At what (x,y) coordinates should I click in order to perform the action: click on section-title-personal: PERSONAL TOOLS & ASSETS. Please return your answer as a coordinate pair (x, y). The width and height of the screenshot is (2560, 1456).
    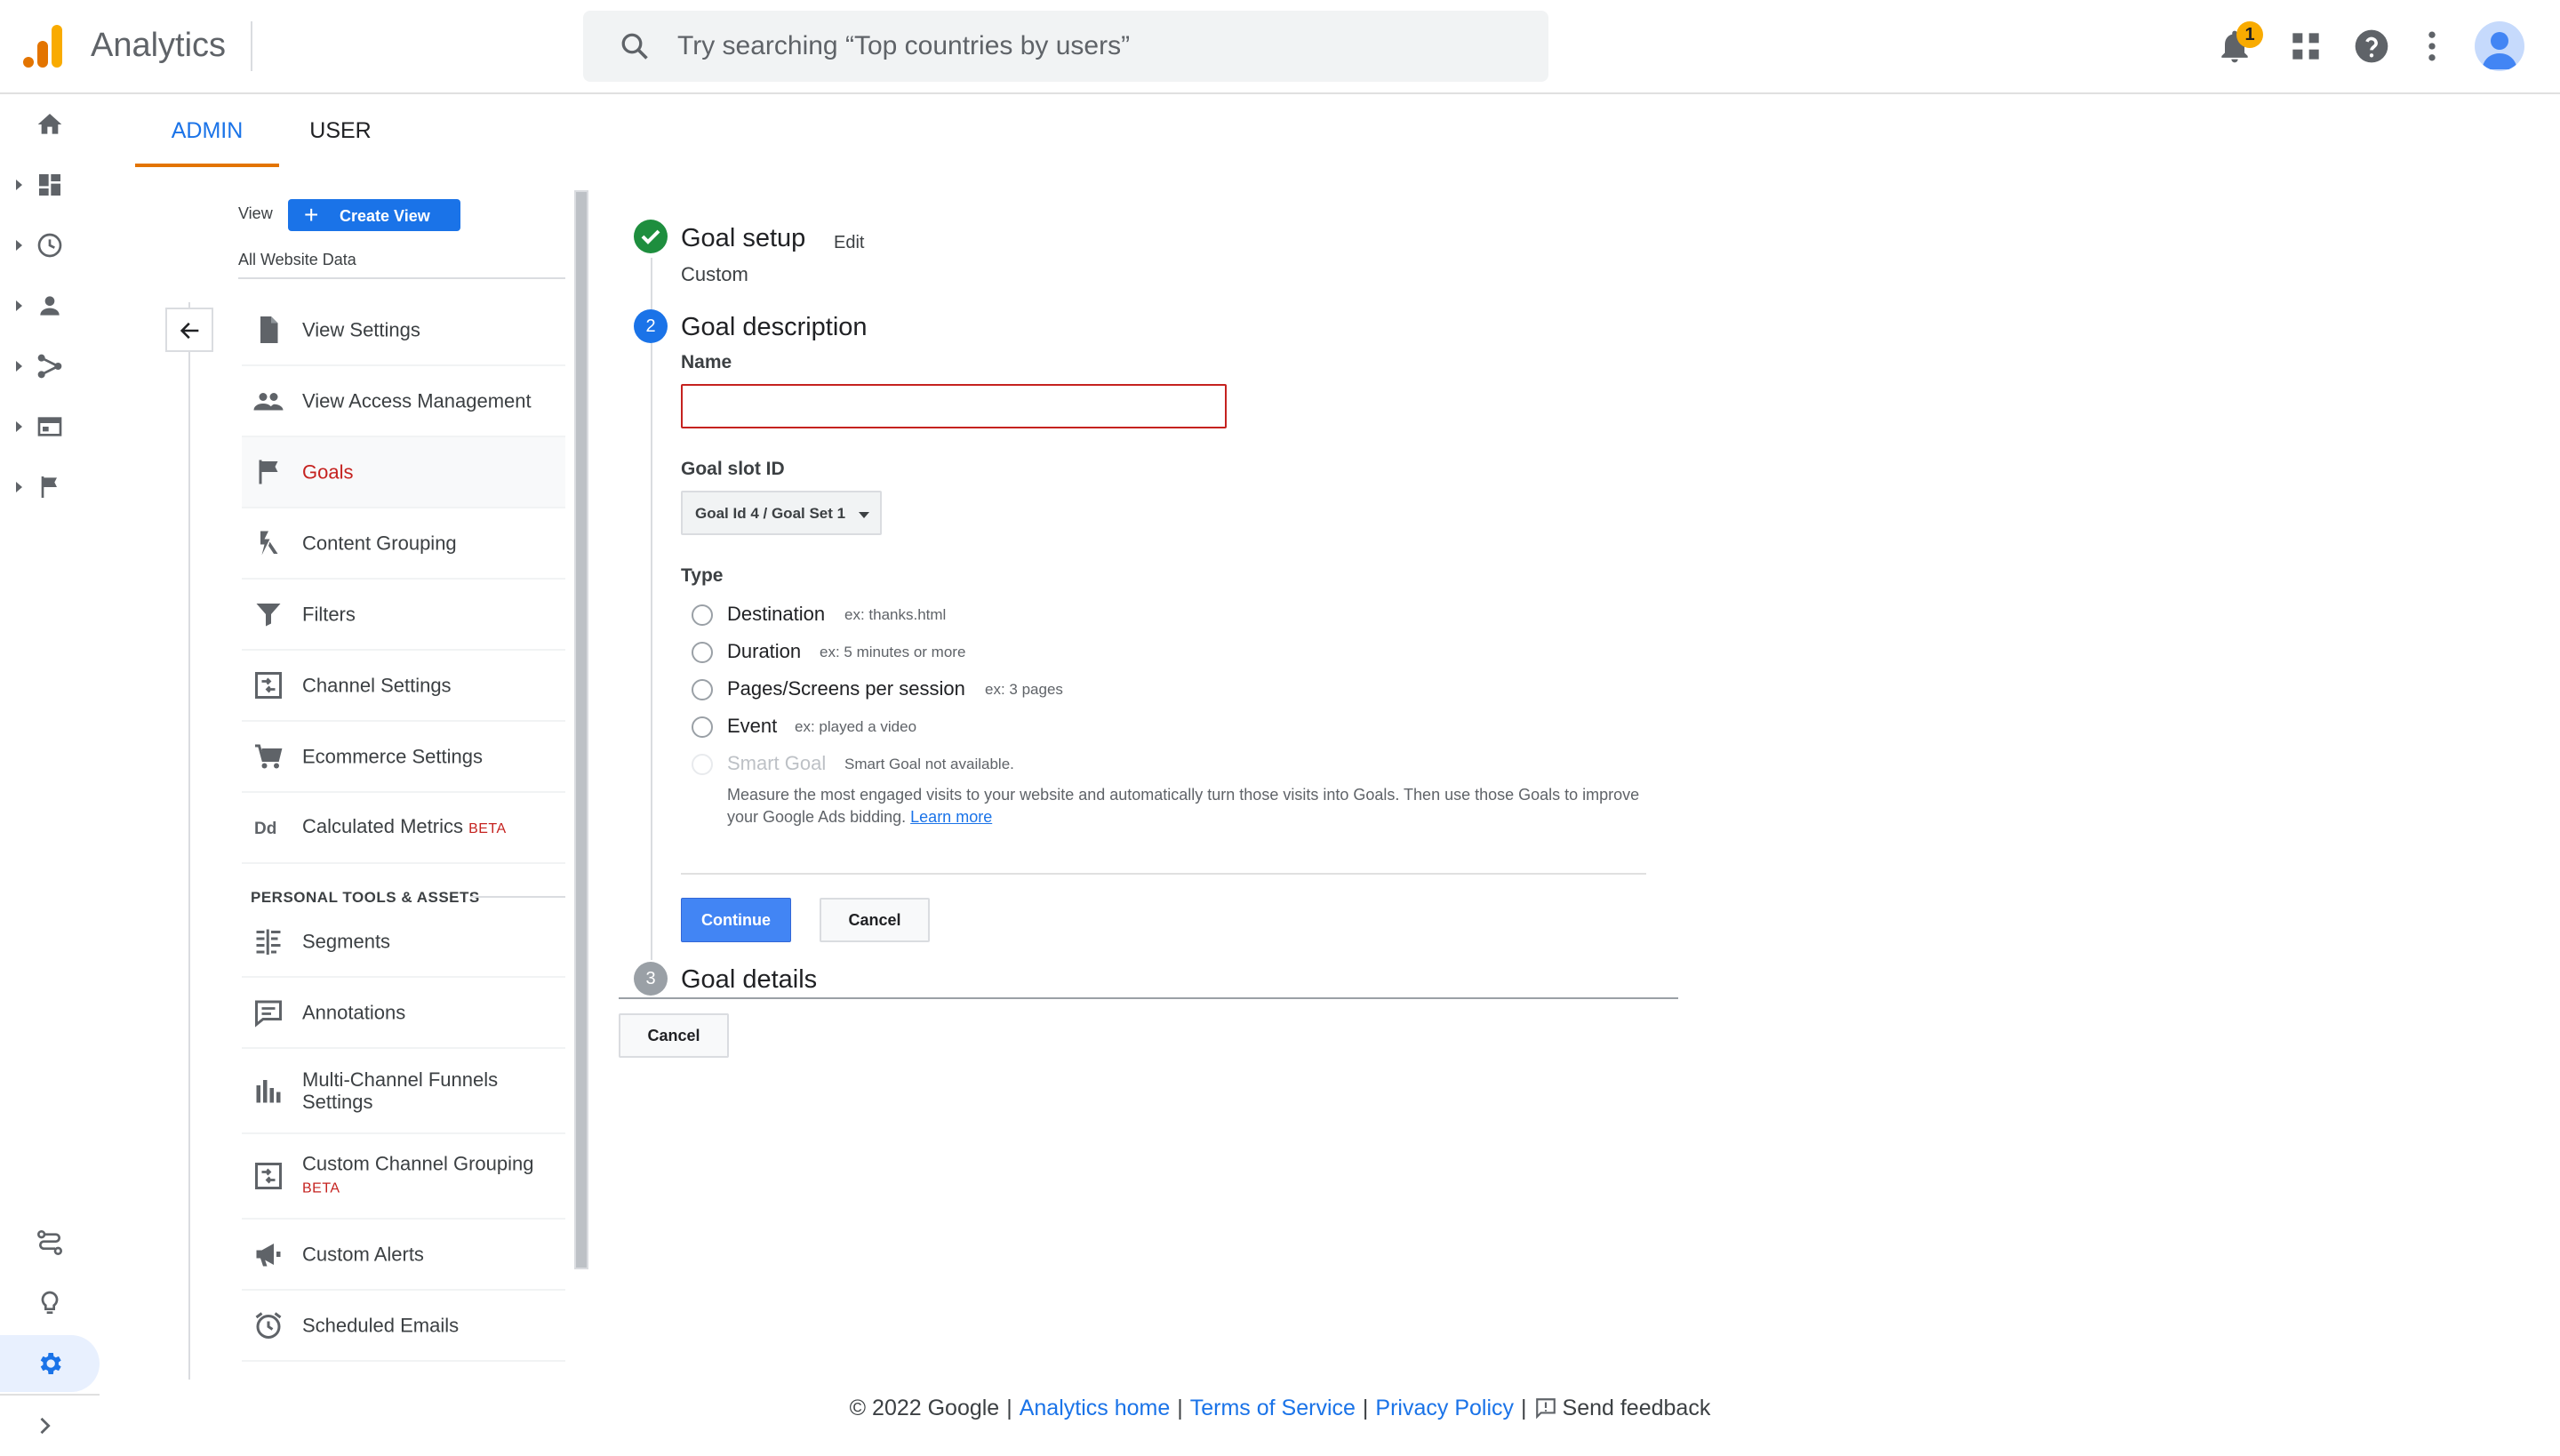
    Looking at the image, I should click on (365, 897).